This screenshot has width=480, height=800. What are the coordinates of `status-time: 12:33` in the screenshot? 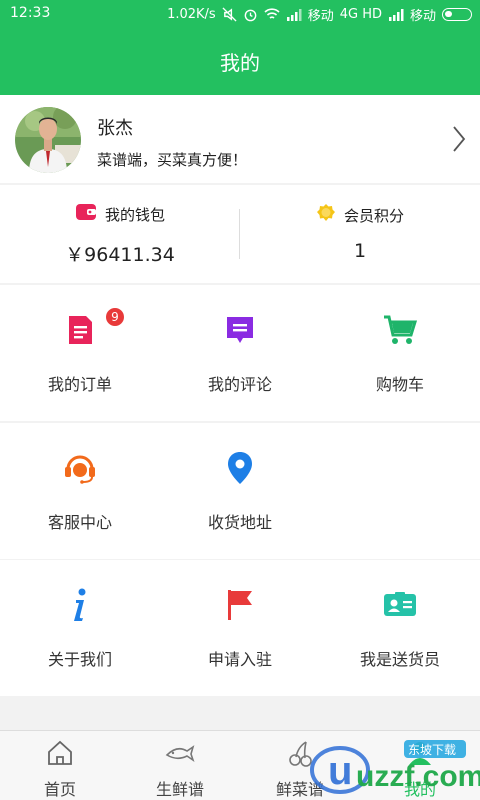 It's located at (30, 13).